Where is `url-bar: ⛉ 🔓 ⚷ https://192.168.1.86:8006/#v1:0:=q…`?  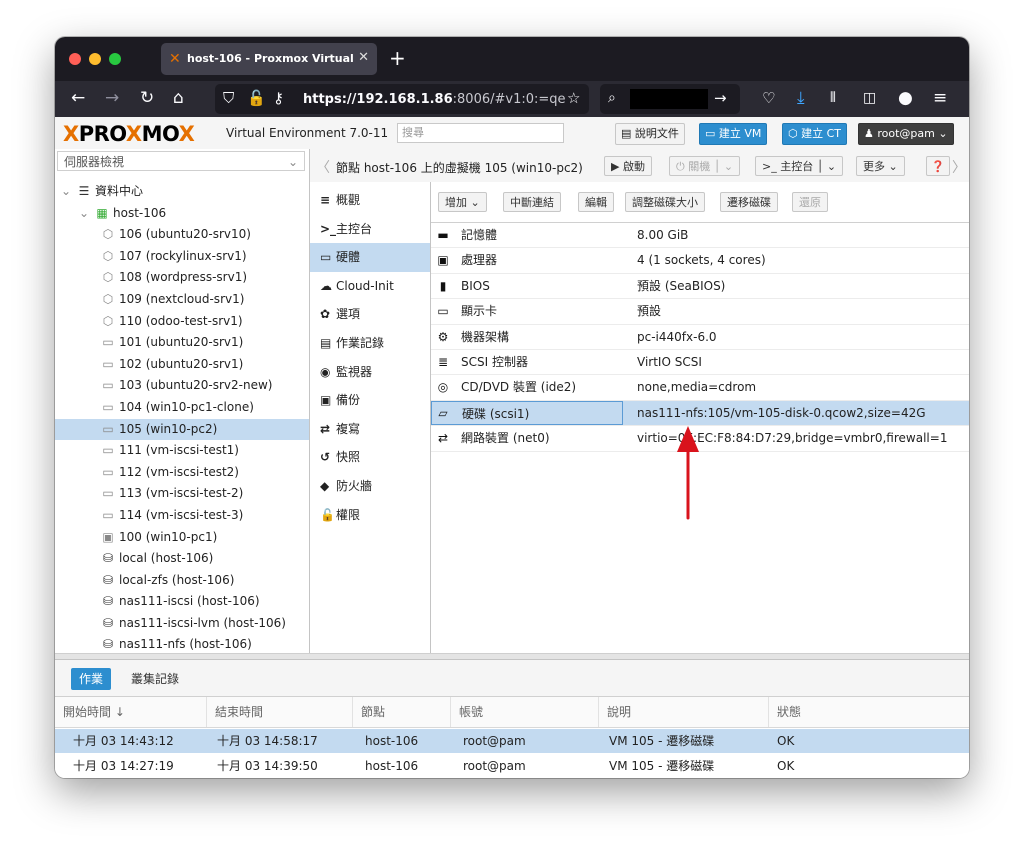
url-bar: ⛉ 🔓 ⚷ https://192.168.1.86:8006/#v1:0:=q… is located at coordinates (402, 99).